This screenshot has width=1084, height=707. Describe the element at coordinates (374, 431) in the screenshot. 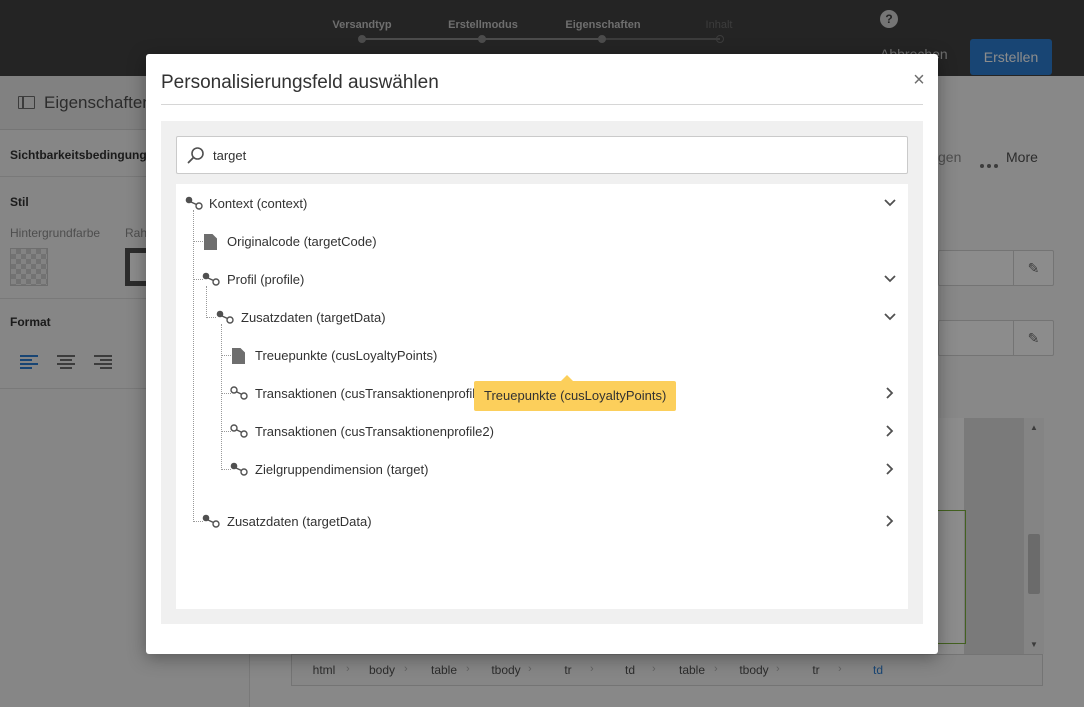

I see `tree-item-label: Transaktionen (cusTransaktionenprofile2)` at that location.